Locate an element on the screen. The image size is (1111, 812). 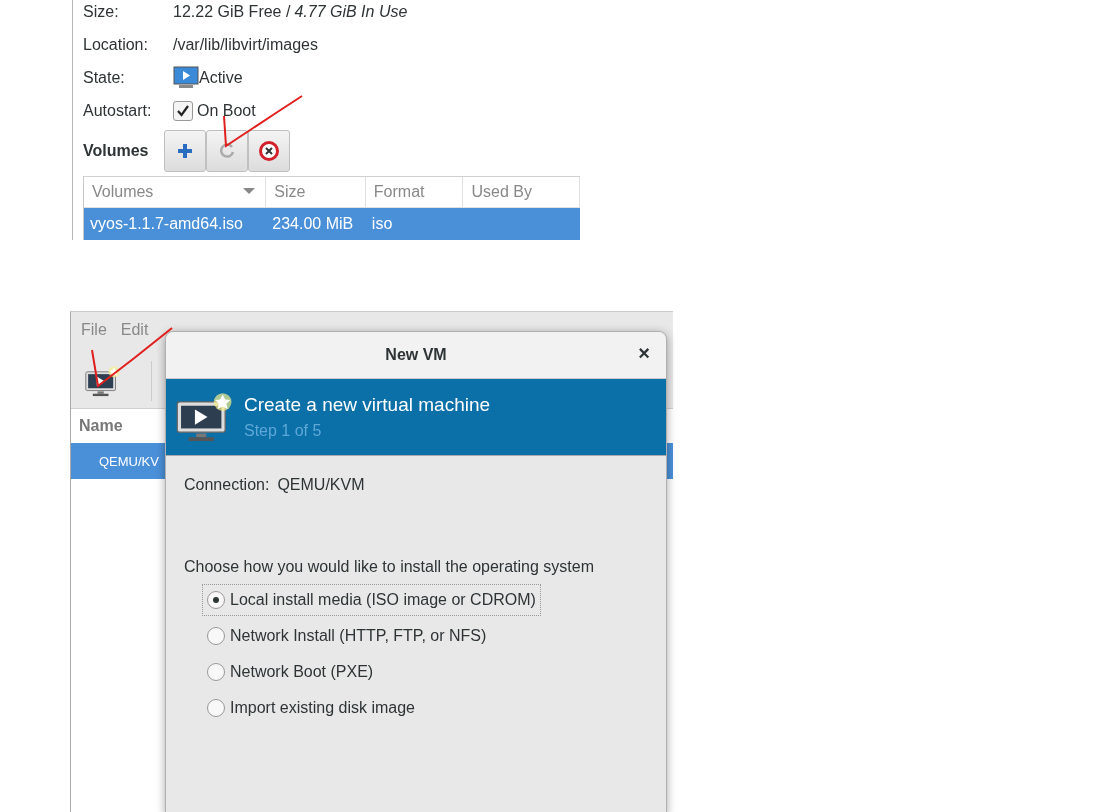
field-label: Location: is located at coordinates (116, 44).